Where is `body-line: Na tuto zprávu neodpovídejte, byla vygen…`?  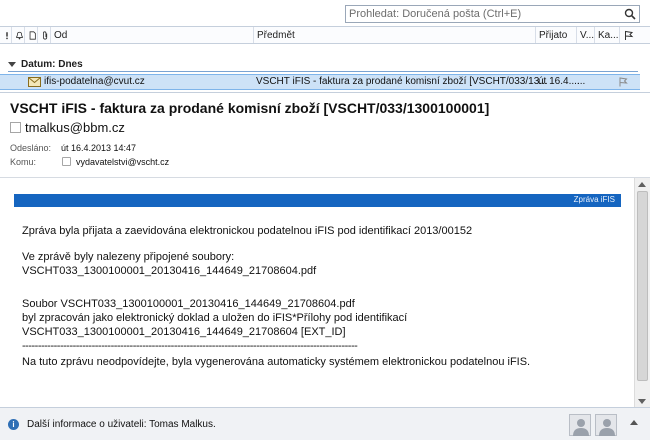
body-line: Na tuto zprávu neodpovídejte, byla vygen… is located at coordinates (276, 362).